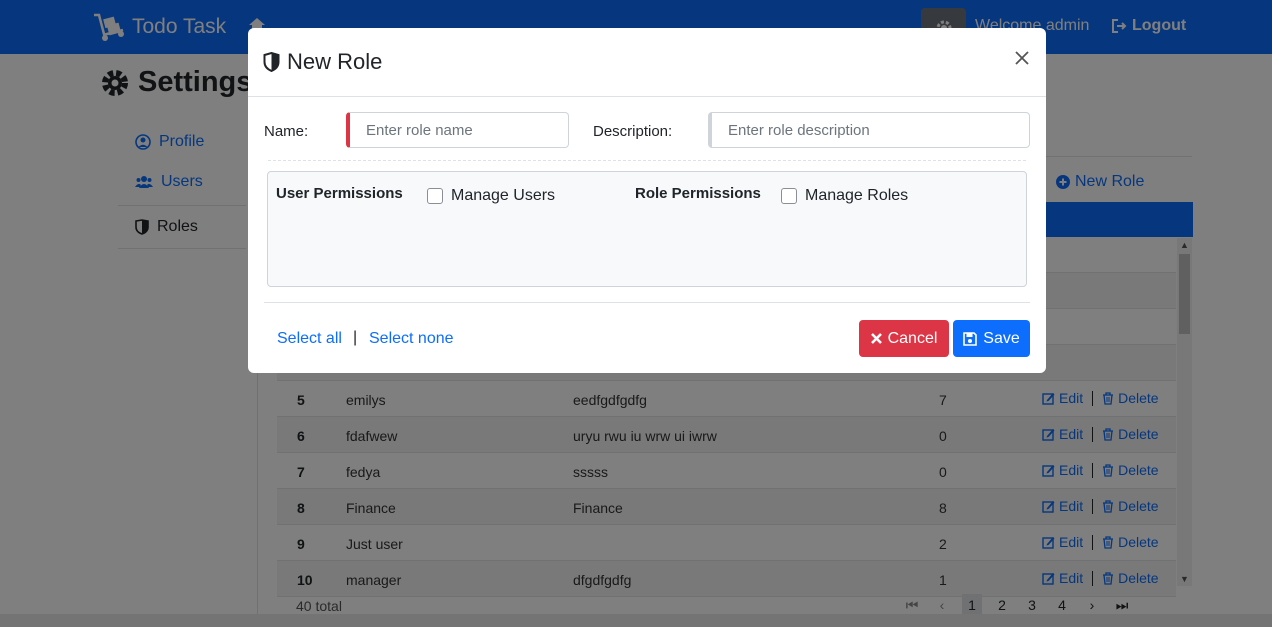  What do you see at coordinates (457, 130) in the screenshot?
I see `role-name-input` at bounding box center [457, 130].